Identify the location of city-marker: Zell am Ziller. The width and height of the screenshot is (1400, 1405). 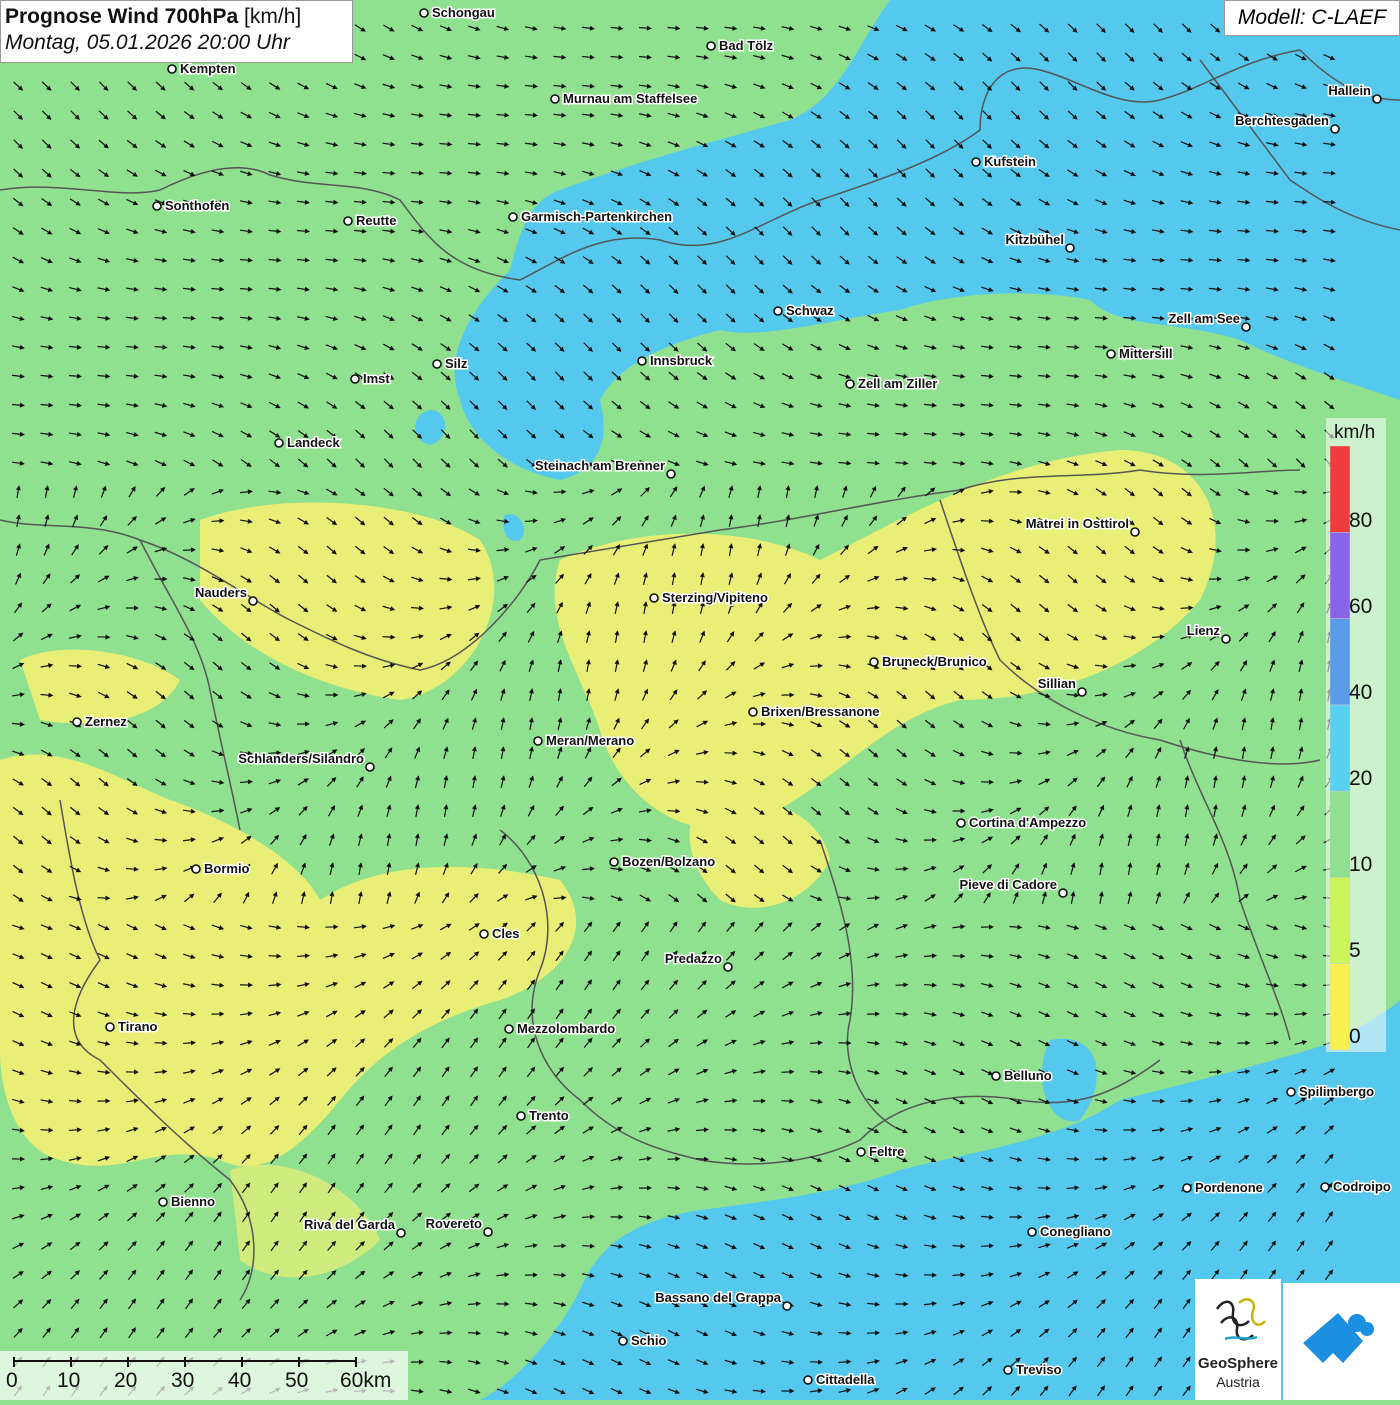
(891, 383).